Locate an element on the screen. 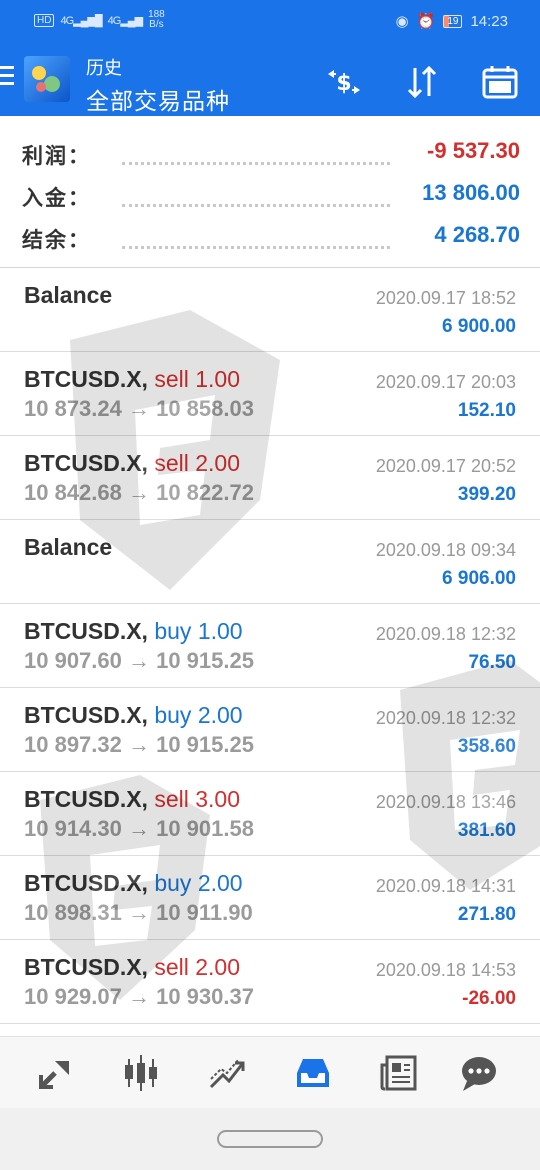 The height and width of the screenshot is (1170, 540). inbox-icon is located at coordinates (313, 1073).